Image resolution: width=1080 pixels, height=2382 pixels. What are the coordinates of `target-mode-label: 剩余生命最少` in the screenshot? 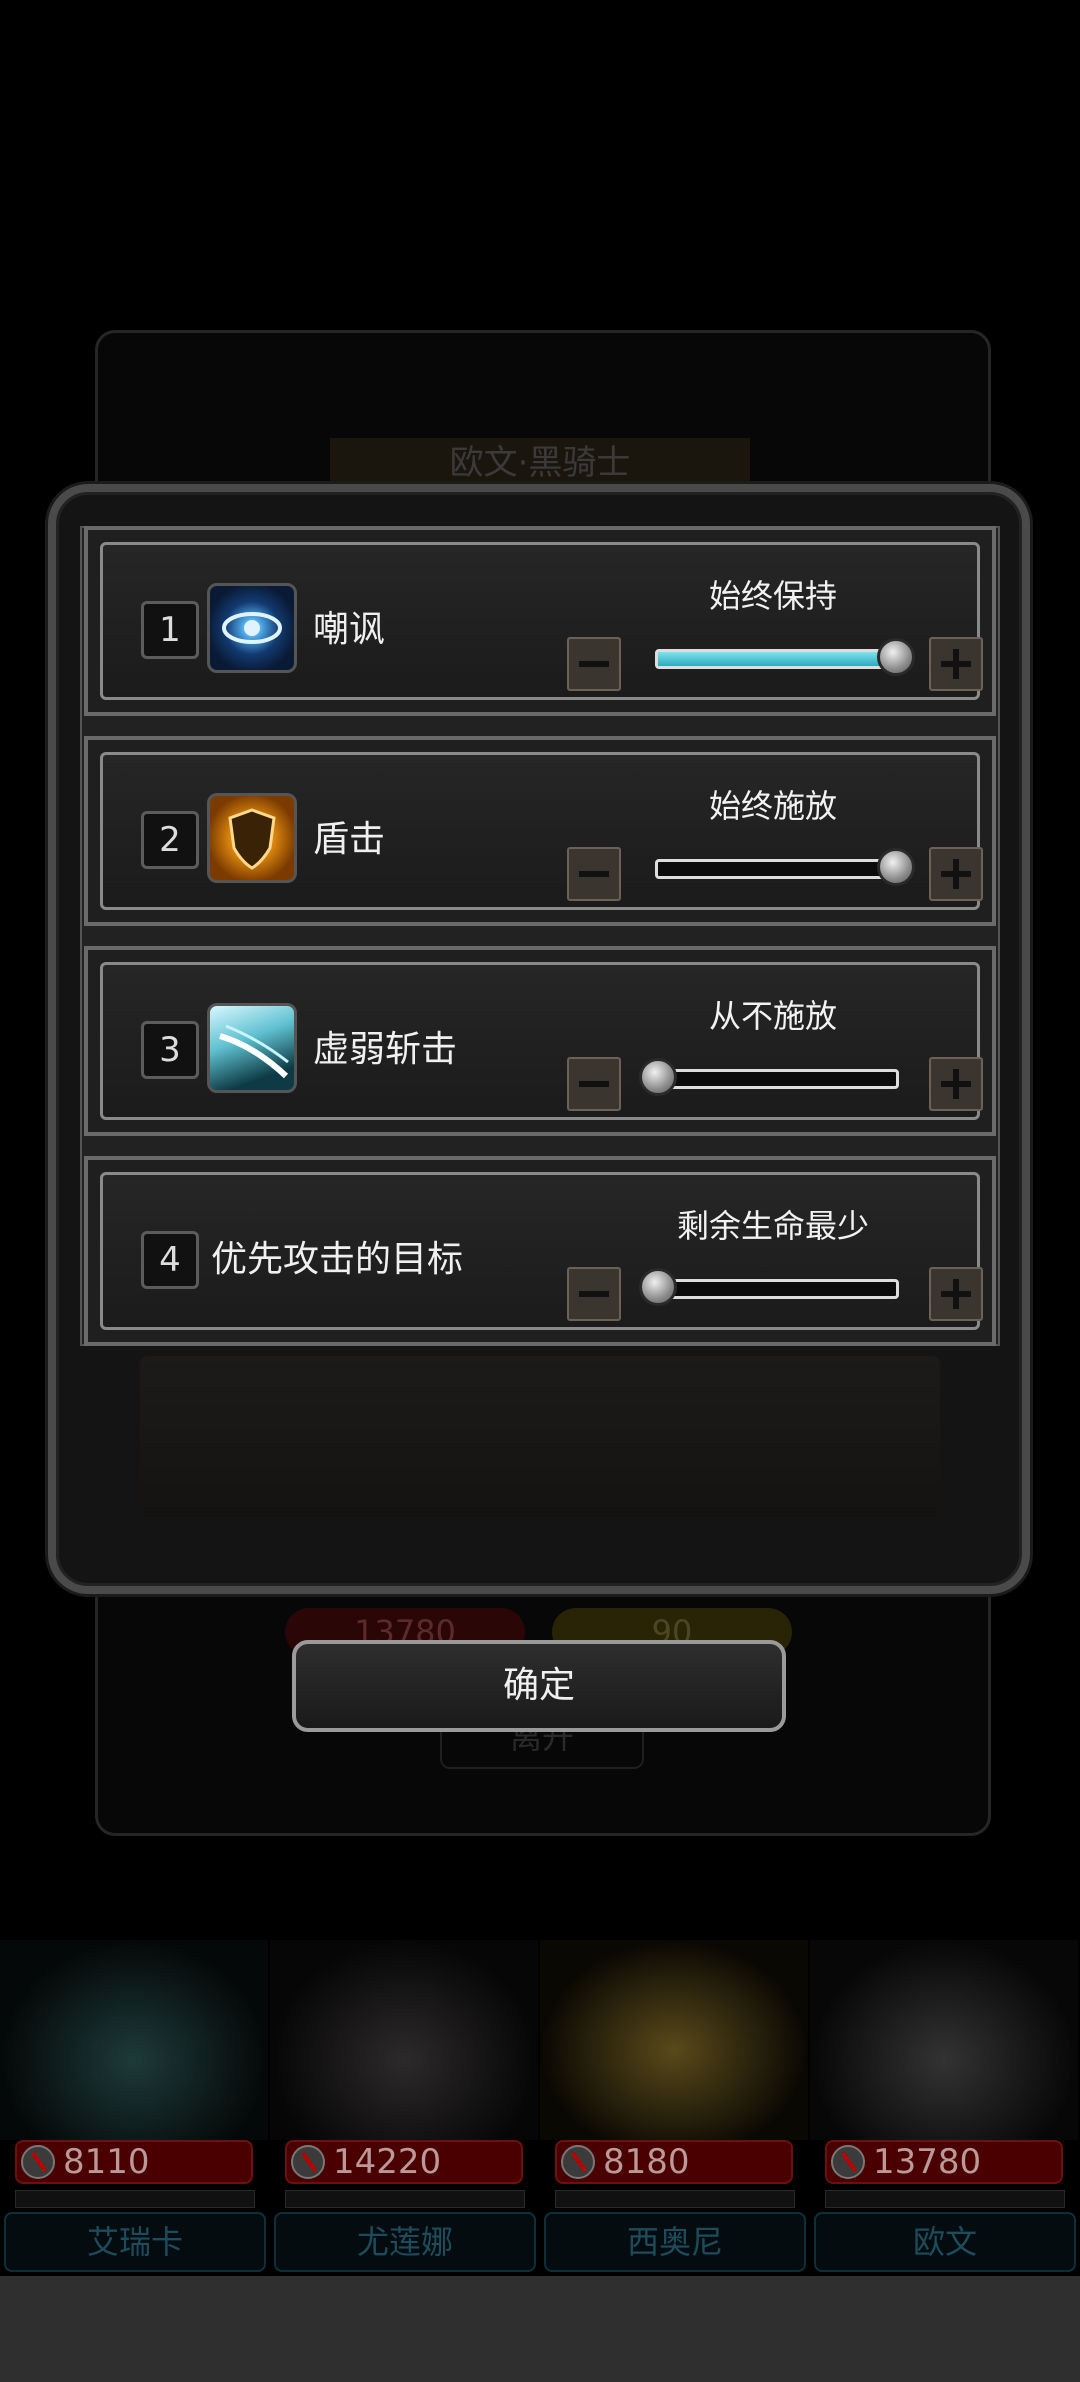 It's located at (772, 1226).